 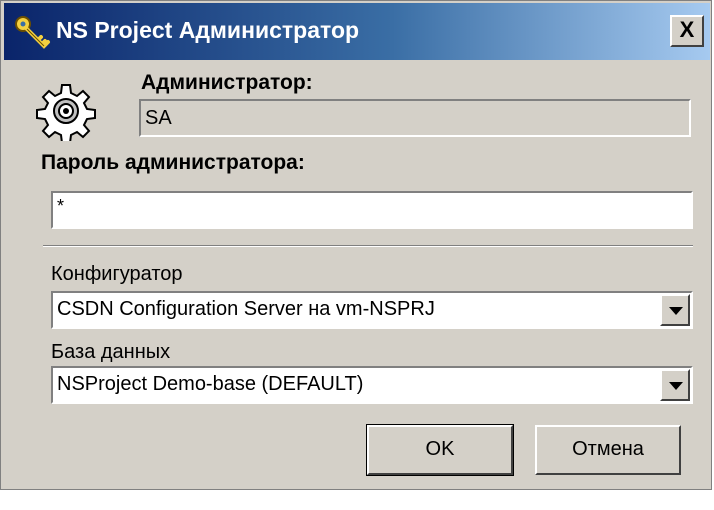 I want to click on close-icon: X, so click(x=687, y=29).